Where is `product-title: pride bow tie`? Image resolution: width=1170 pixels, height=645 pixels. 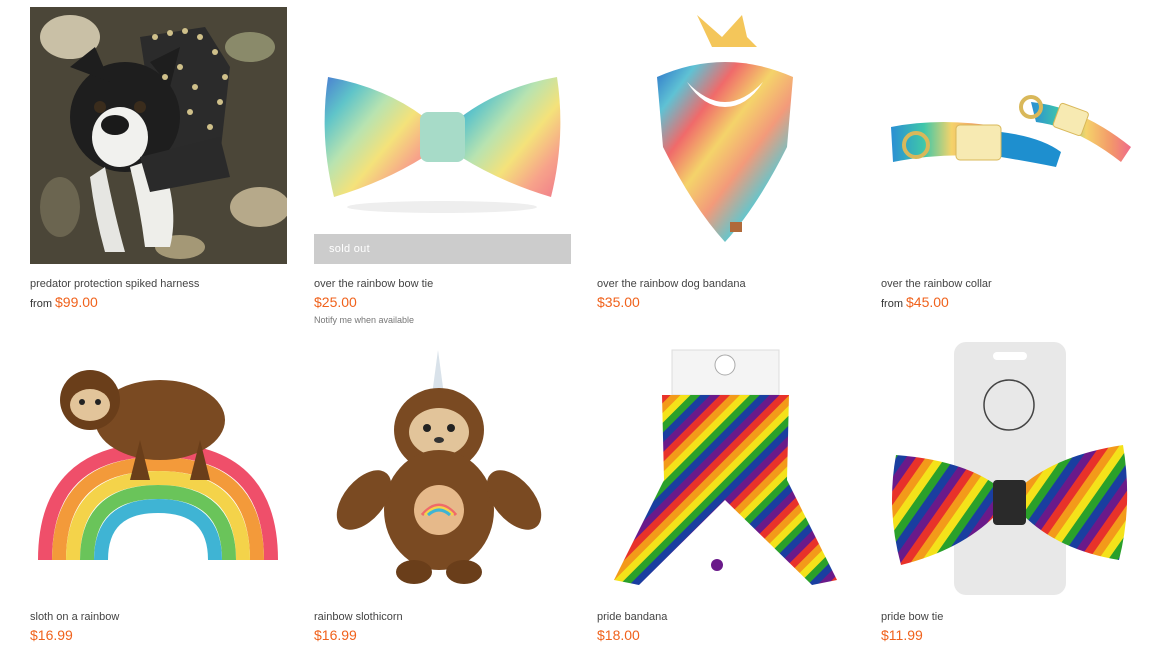
product-title: pride bow tie is located at coordinates (1009, 617).